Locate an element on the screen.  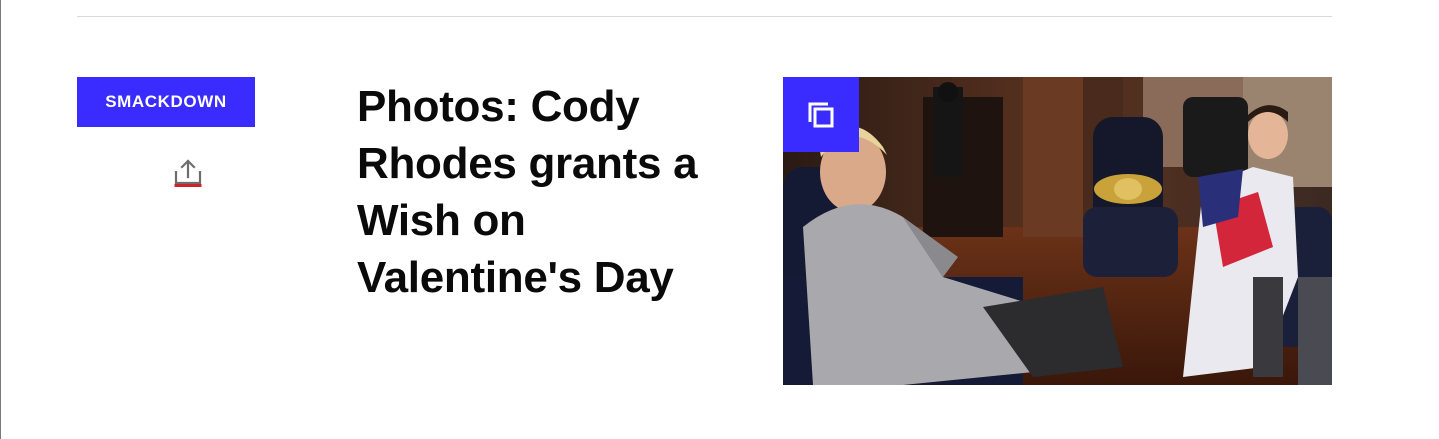
gallery-stack-icon is located at coordinates (821, 114).